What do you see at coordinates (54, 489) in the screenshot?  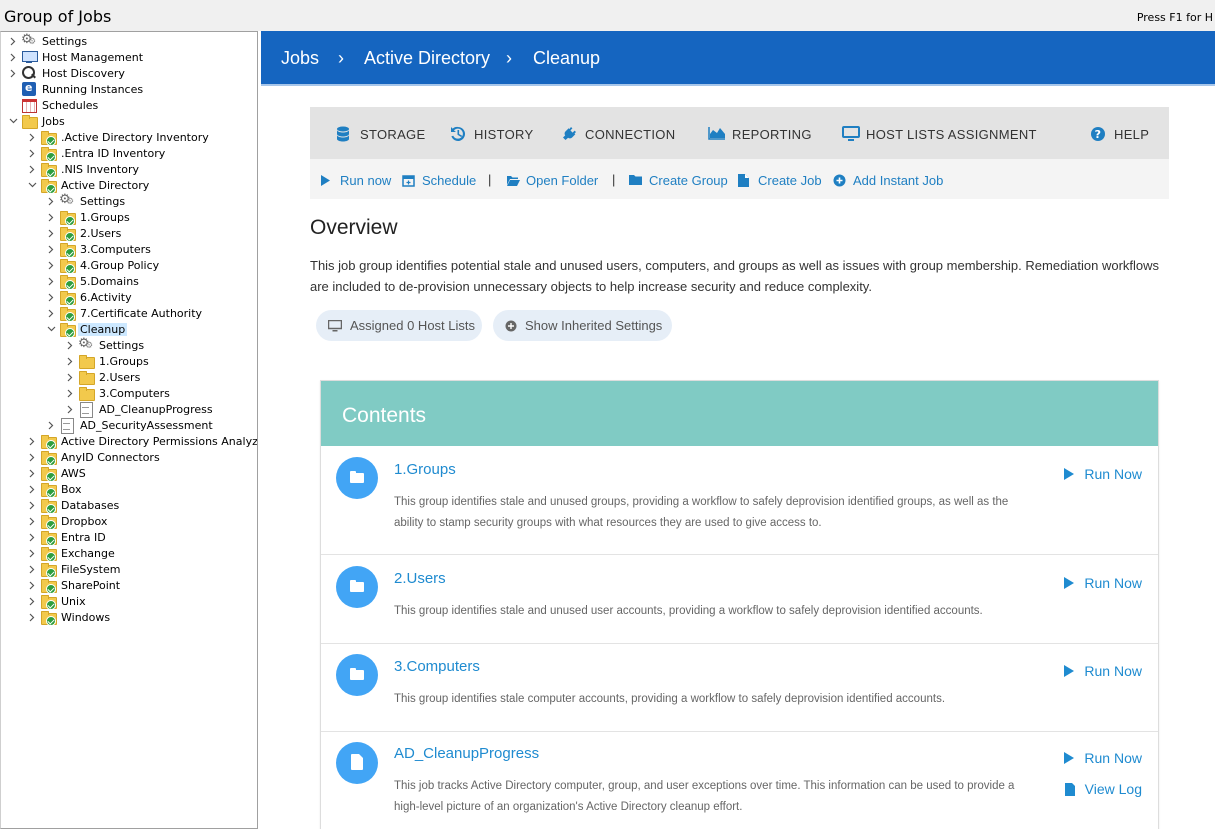 I see `tree-item: Box` at bounding box center [54, 489].